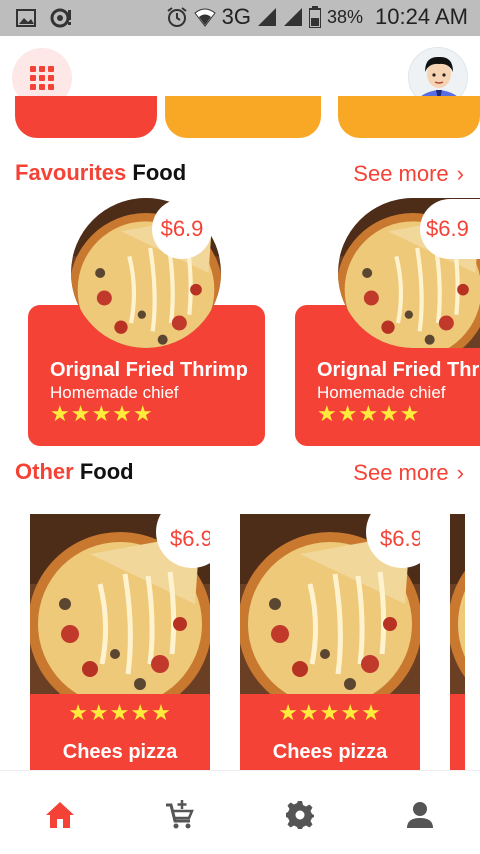  What do you see at coordinates (457, 604) in the screenshot?
I see `food-image` at bounding box center [457, 604].